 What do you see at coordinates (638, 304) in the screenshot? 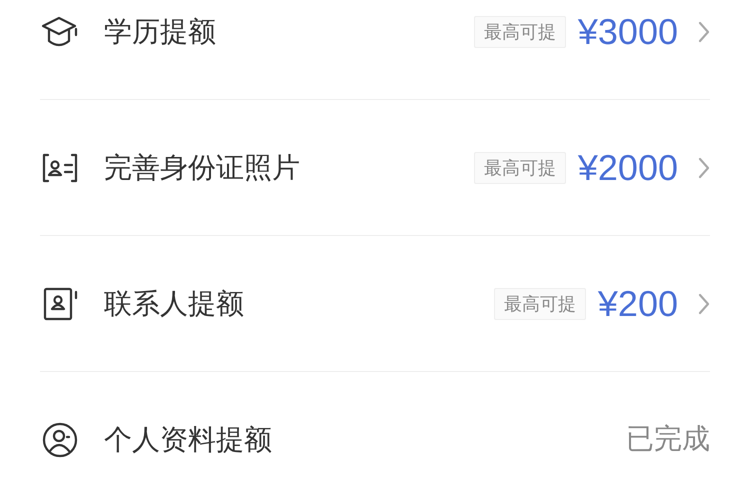
I see `amount-text: ¥200` at bounding box center [638, 304].